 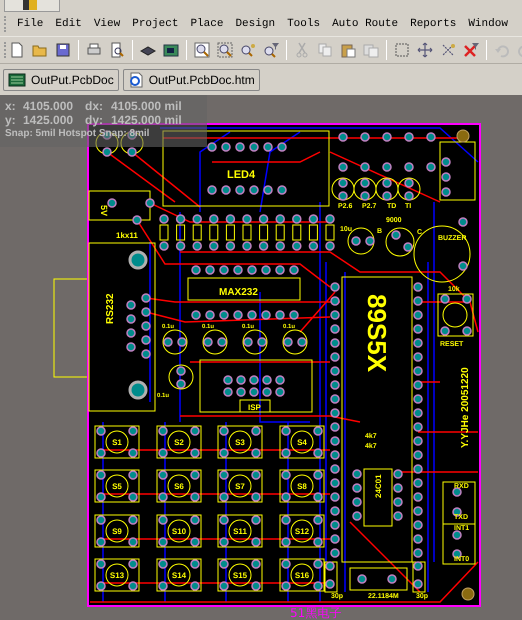 I want to click on silkscreen-label: RS232, so click(x=110, y=308).